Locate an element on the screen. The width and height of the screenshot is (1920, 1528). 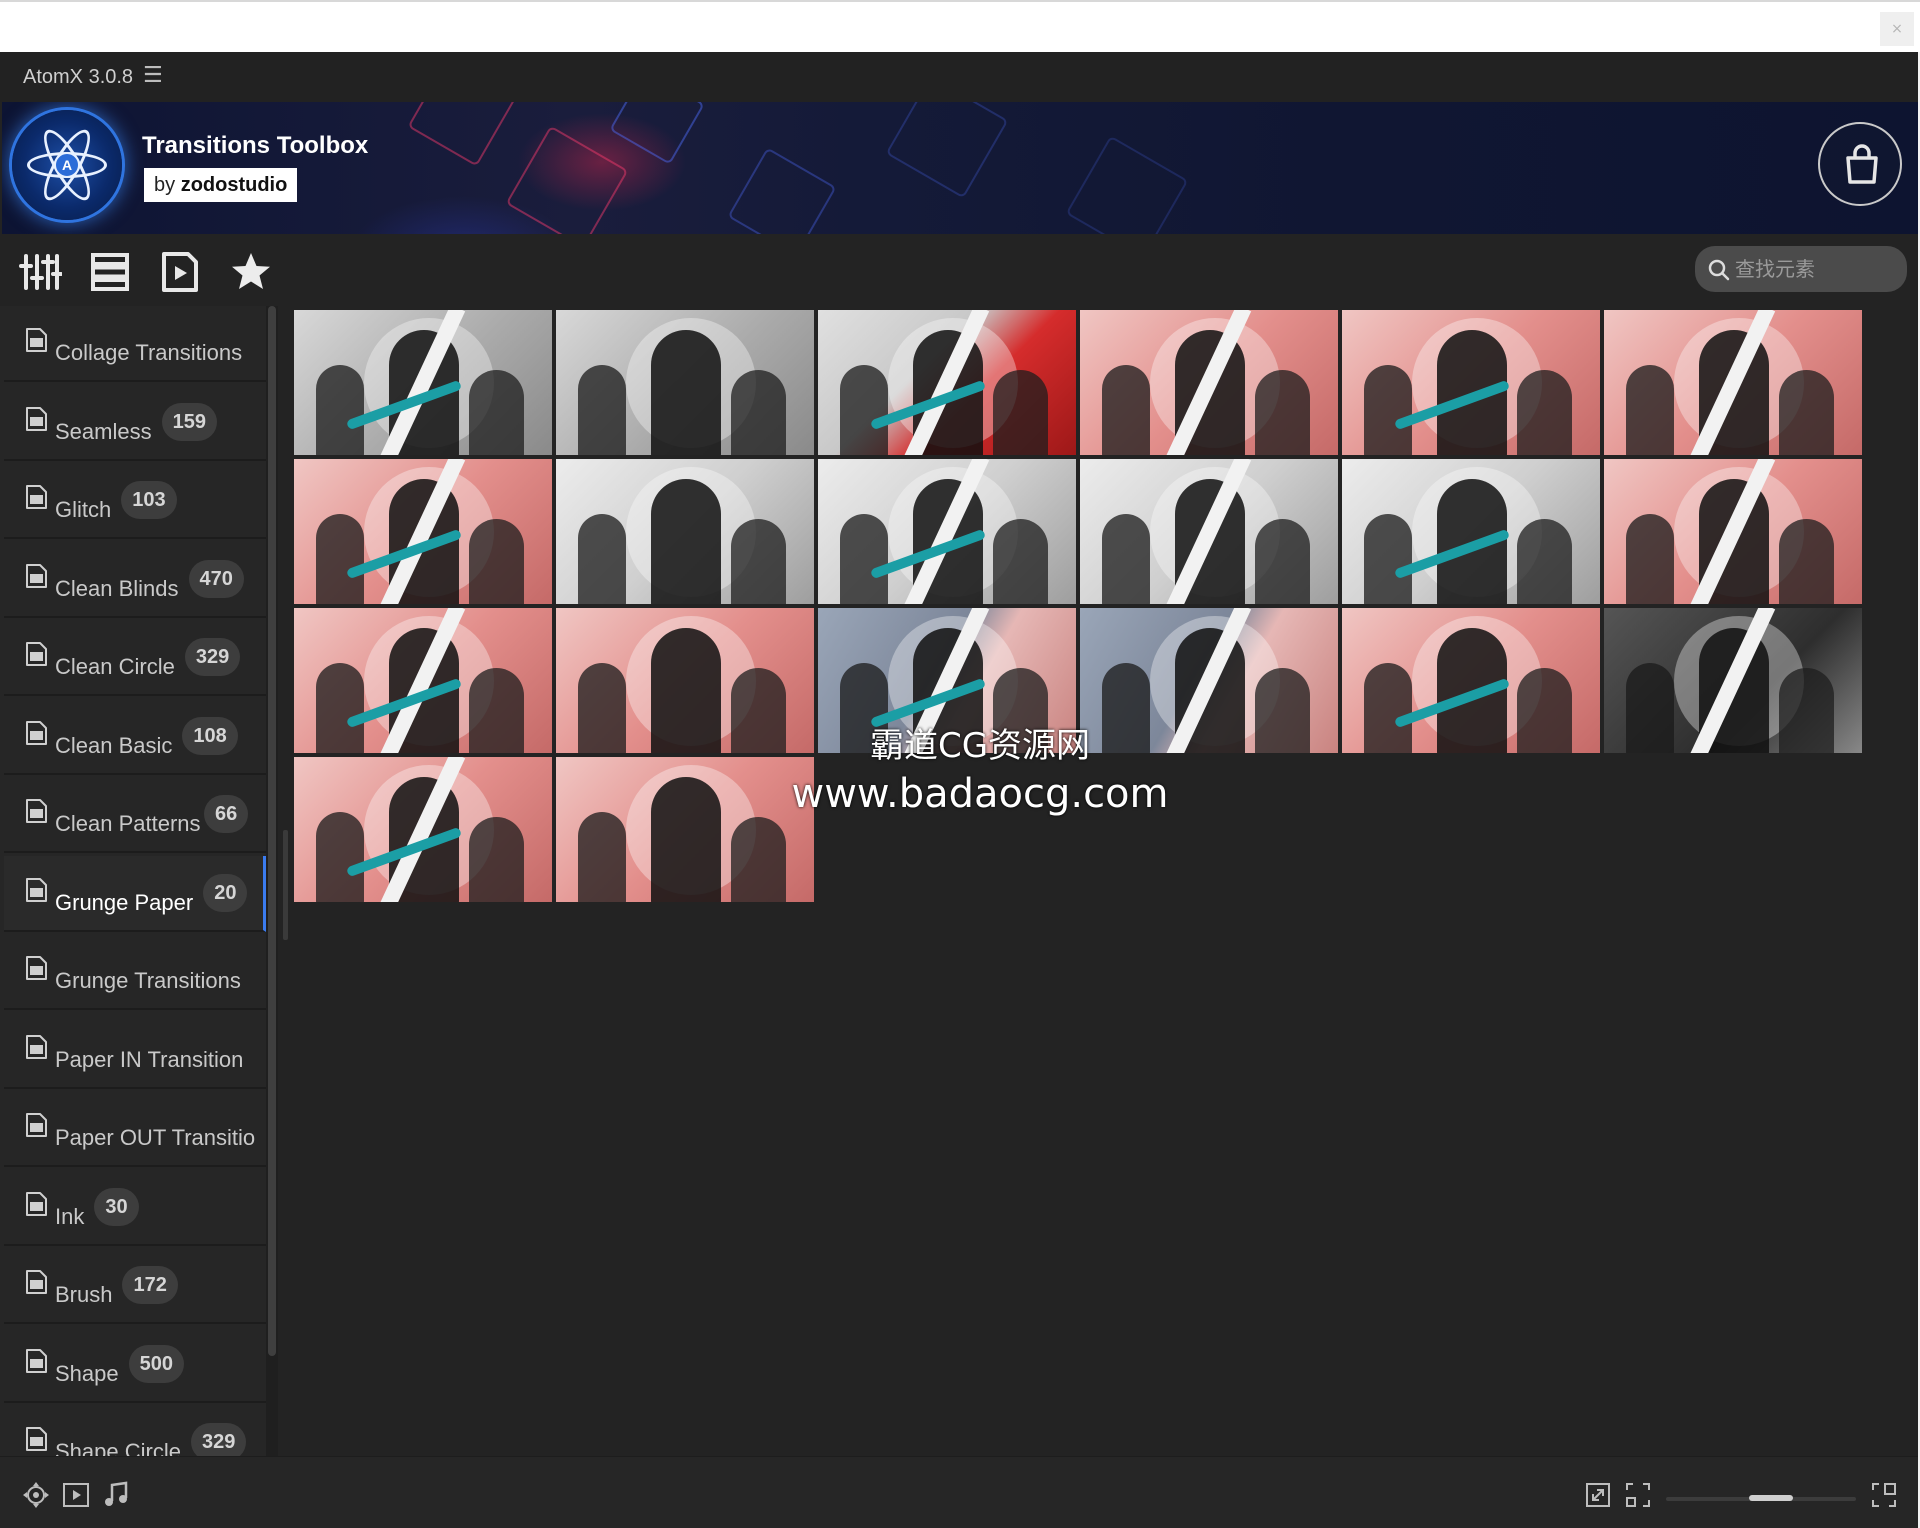
grid-scrollbar is located at coordinates (285, 885).